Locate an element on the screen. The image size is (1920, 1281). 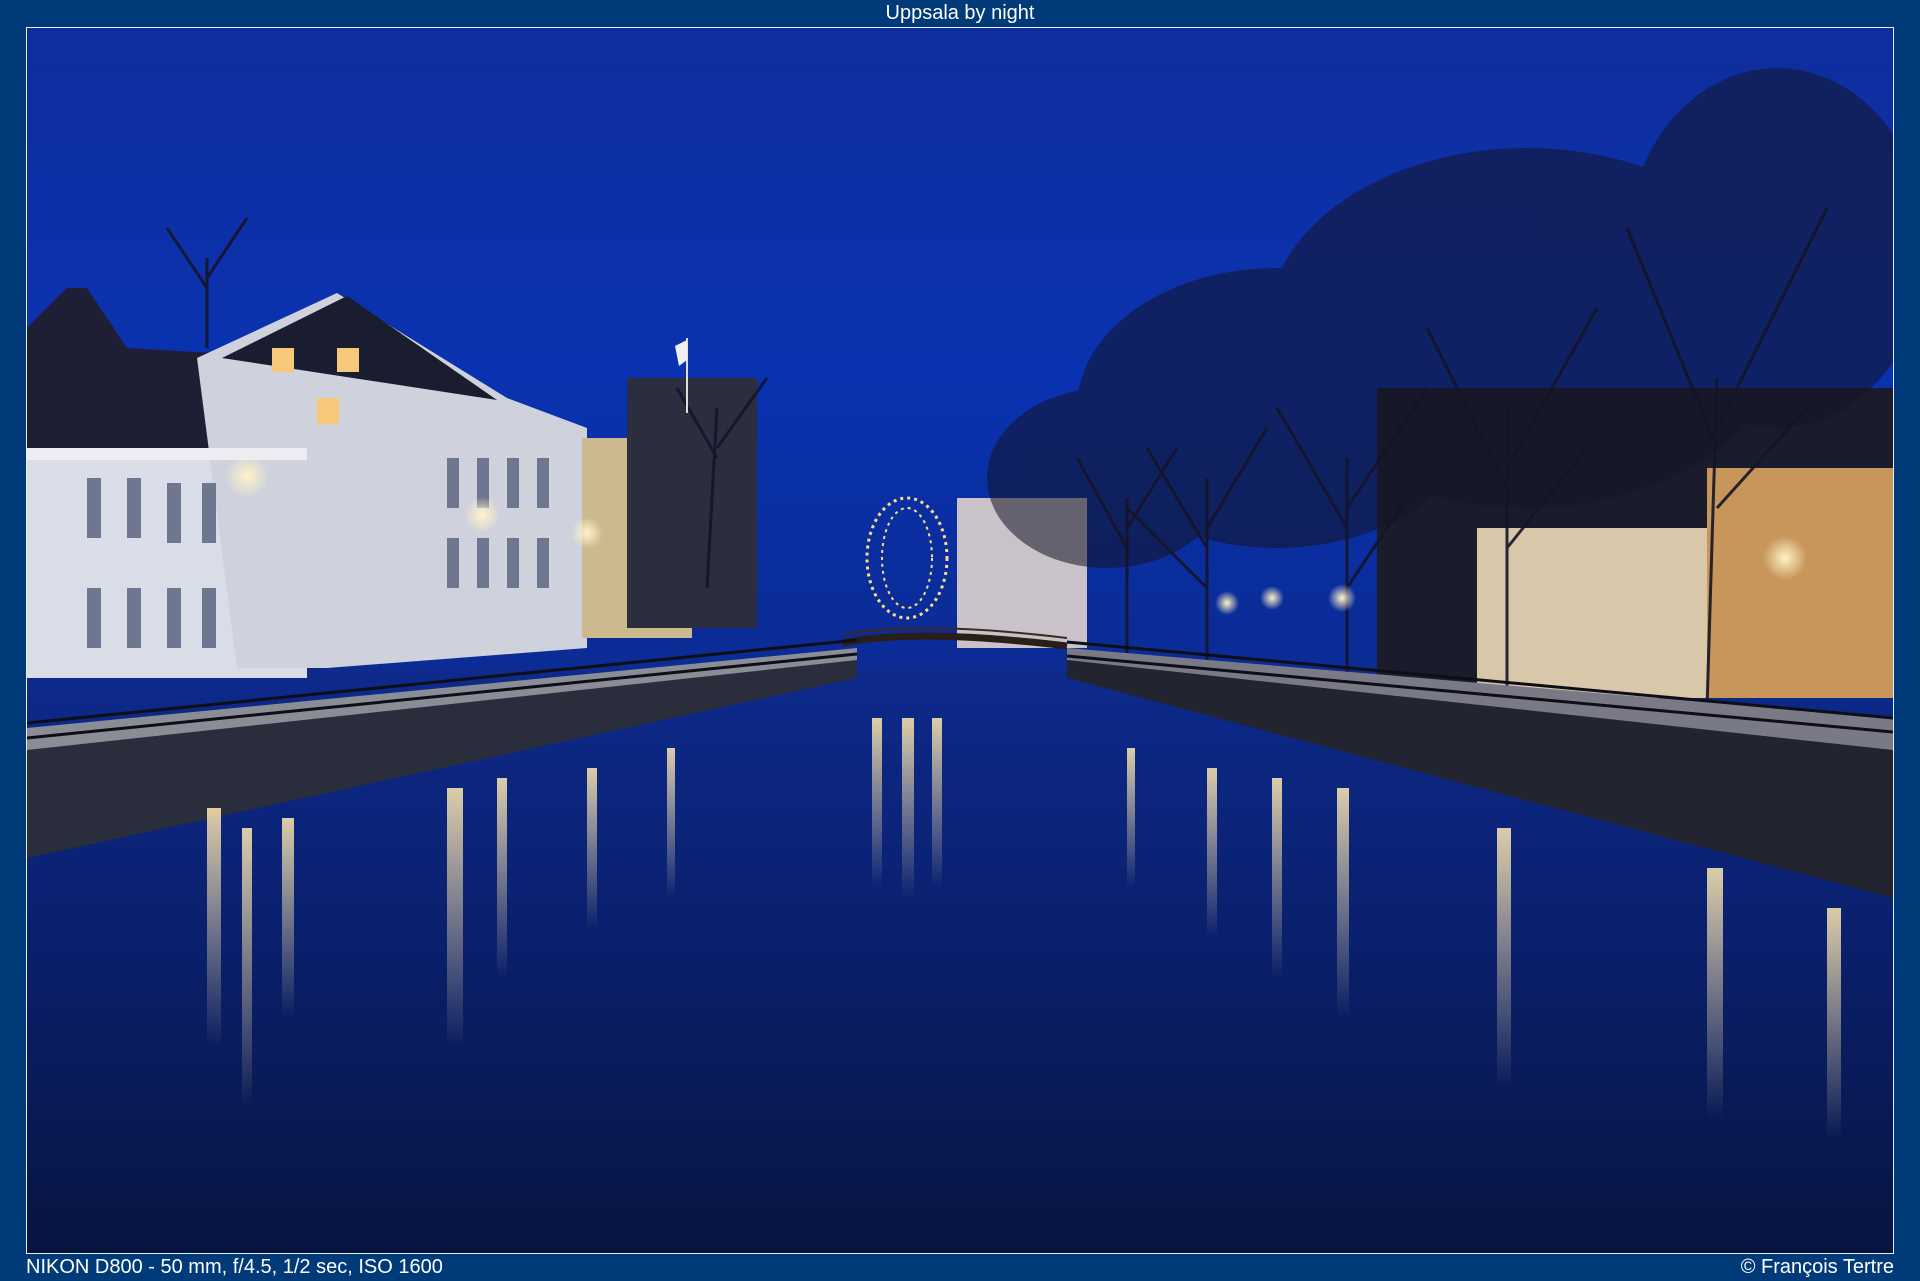
photo-title: Uppsala by night is located at coordinates (960, 13).